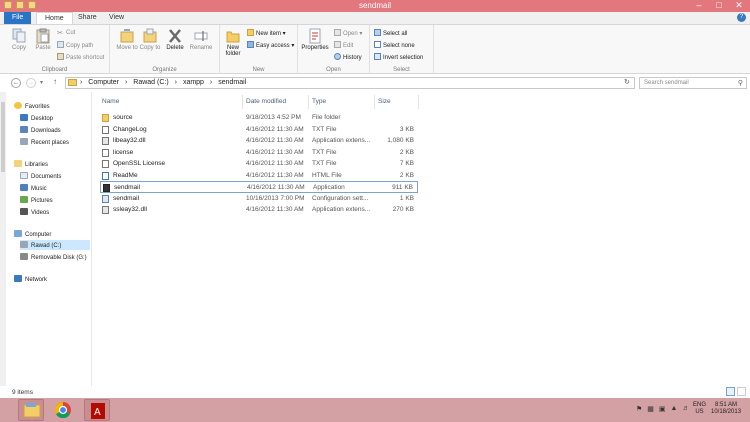 This screenshot has height=422, width=750. I want to click on move-to-button: Move to, so click(127, 39).